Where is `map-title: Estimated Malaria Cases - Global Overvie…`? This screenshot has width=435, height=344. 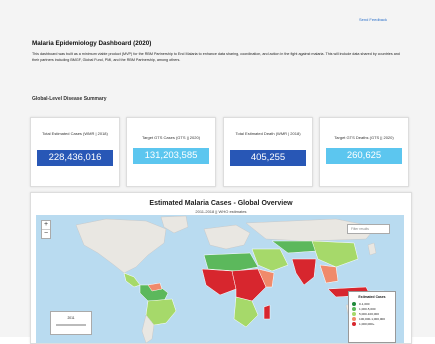
map-title: Estimated Malaria Cases - Global Overvie… is located at coordinates (221, 203).